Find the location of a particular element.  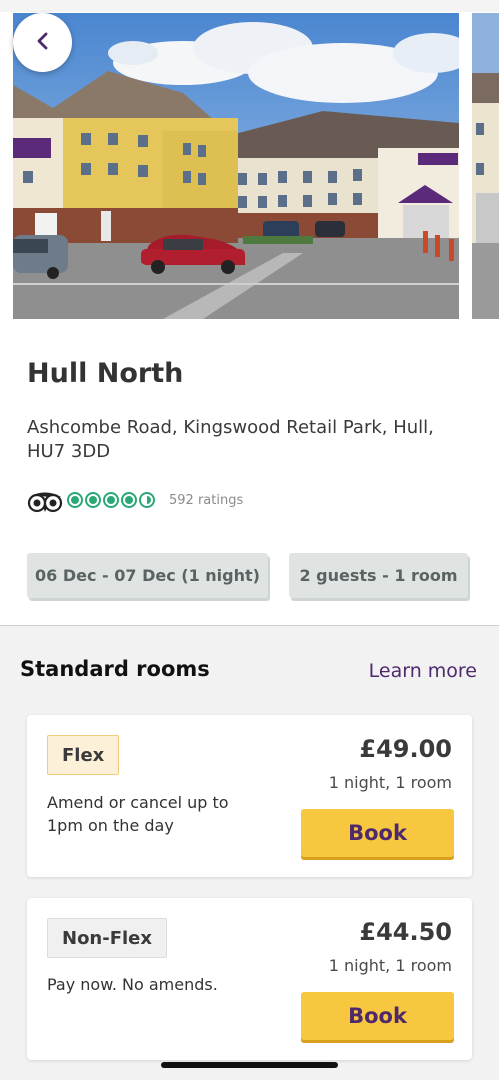

rooms-section-title: Standard rooms is located at coordinates (115, 669).